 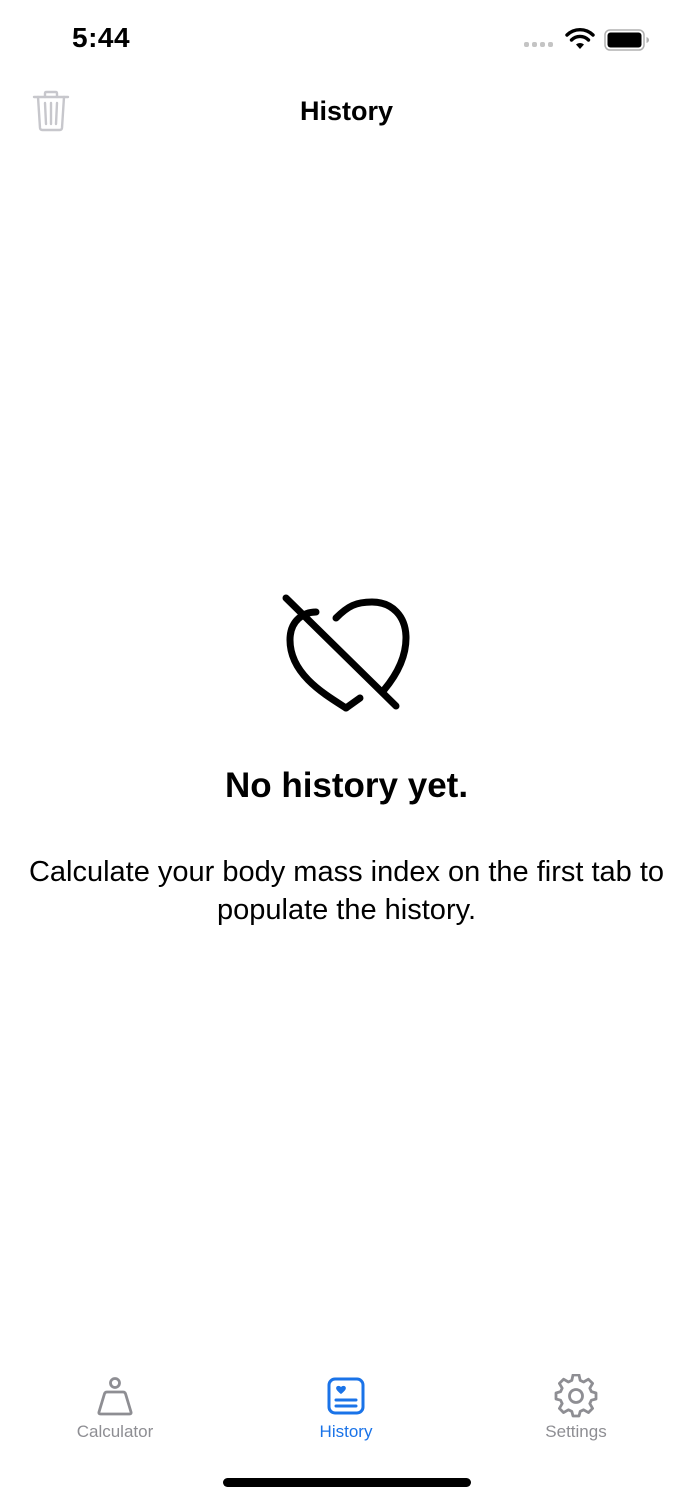 What do you see at coordinates (346, 785) in the screenshot?
I see `empty-state-title: No history yet.` at bounding box center [346, 785].